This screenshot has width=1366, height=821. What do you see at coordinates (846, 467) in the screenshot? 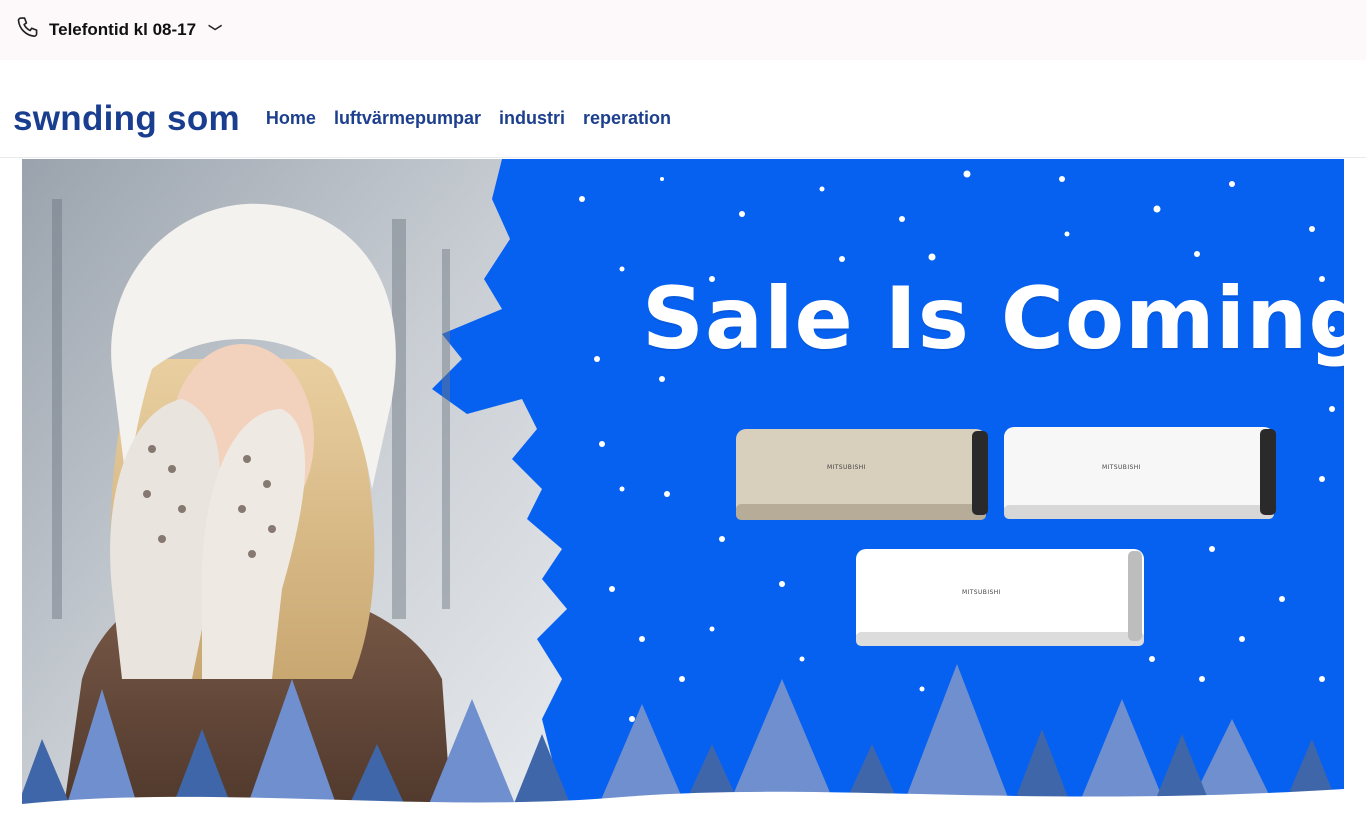
I see `ac-brand-label-1: MITSUBISHI` at bounding box center [846, 467].